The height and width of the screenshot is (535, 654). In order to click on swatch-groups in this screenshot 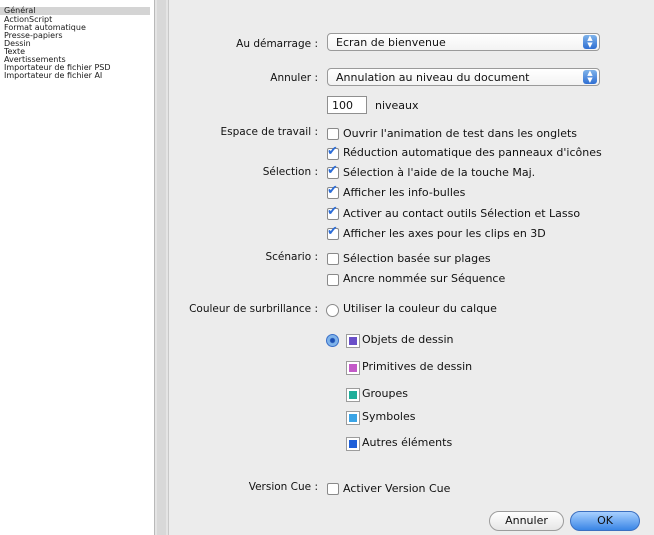, I will do `click(353, 395)`.